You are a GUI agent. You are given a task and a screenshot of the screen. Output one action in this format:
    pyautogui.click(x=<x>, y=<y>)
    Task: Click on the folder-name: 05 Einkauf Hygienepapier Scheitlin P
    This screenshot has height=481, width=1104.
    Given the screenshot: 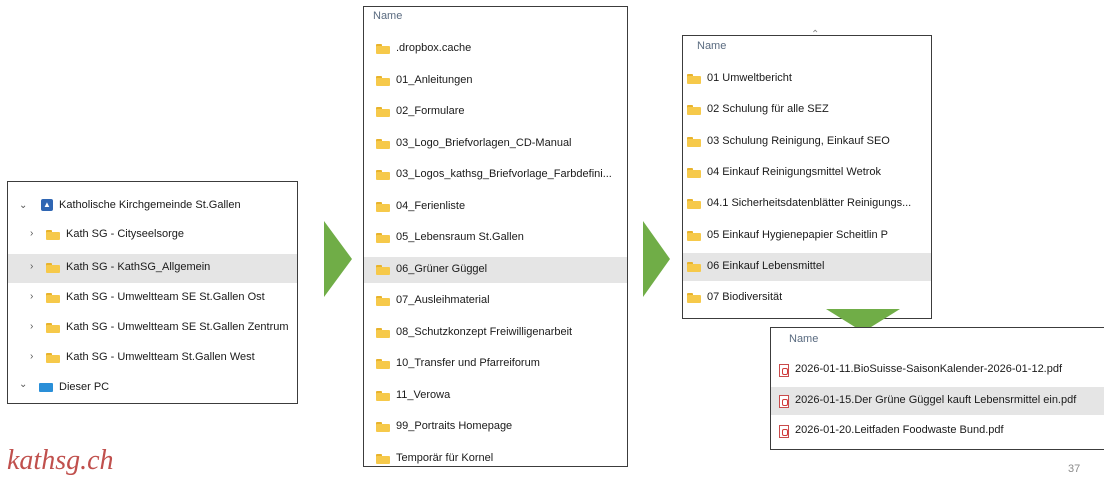 What is the action you would take?
    pyautogui.click(x=798, y=234)
    